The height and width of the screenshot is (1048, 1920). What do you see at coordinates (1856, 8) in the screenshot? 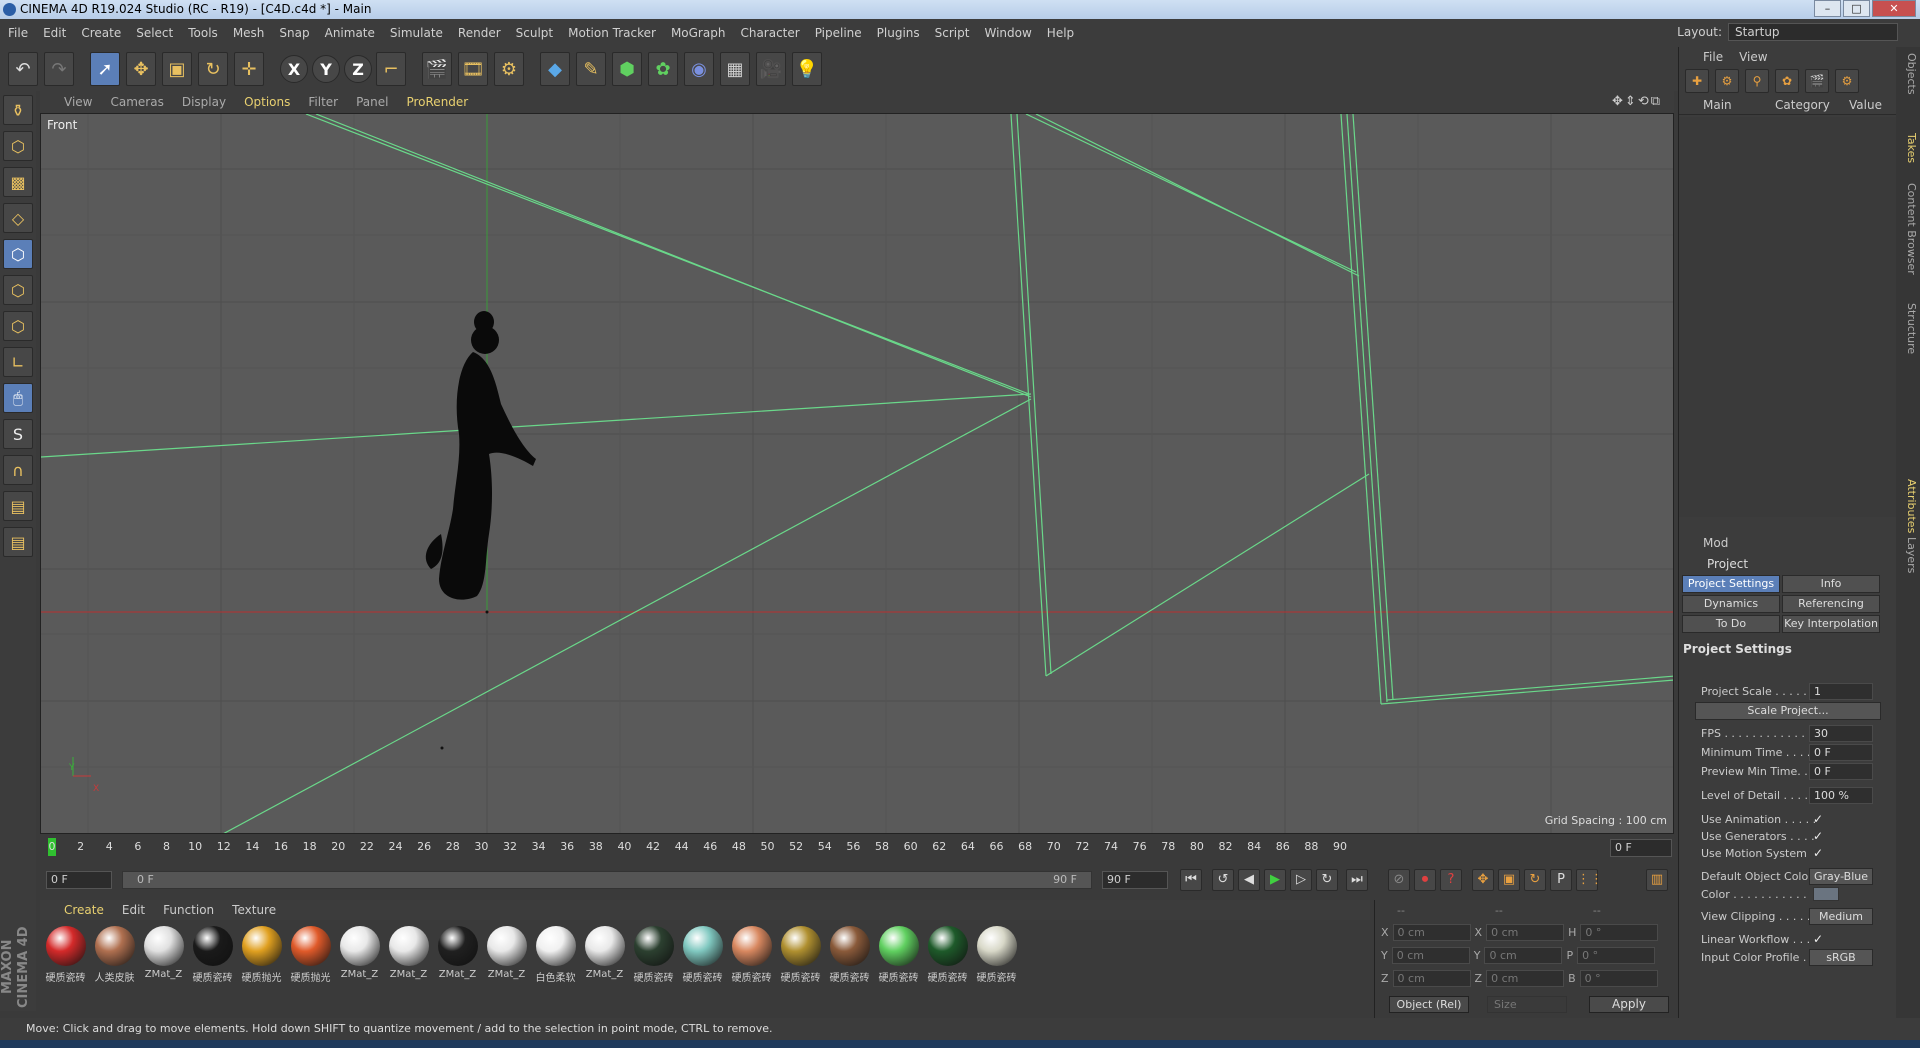
I see `maximize-button: □` at bounding box center [1856, 8].